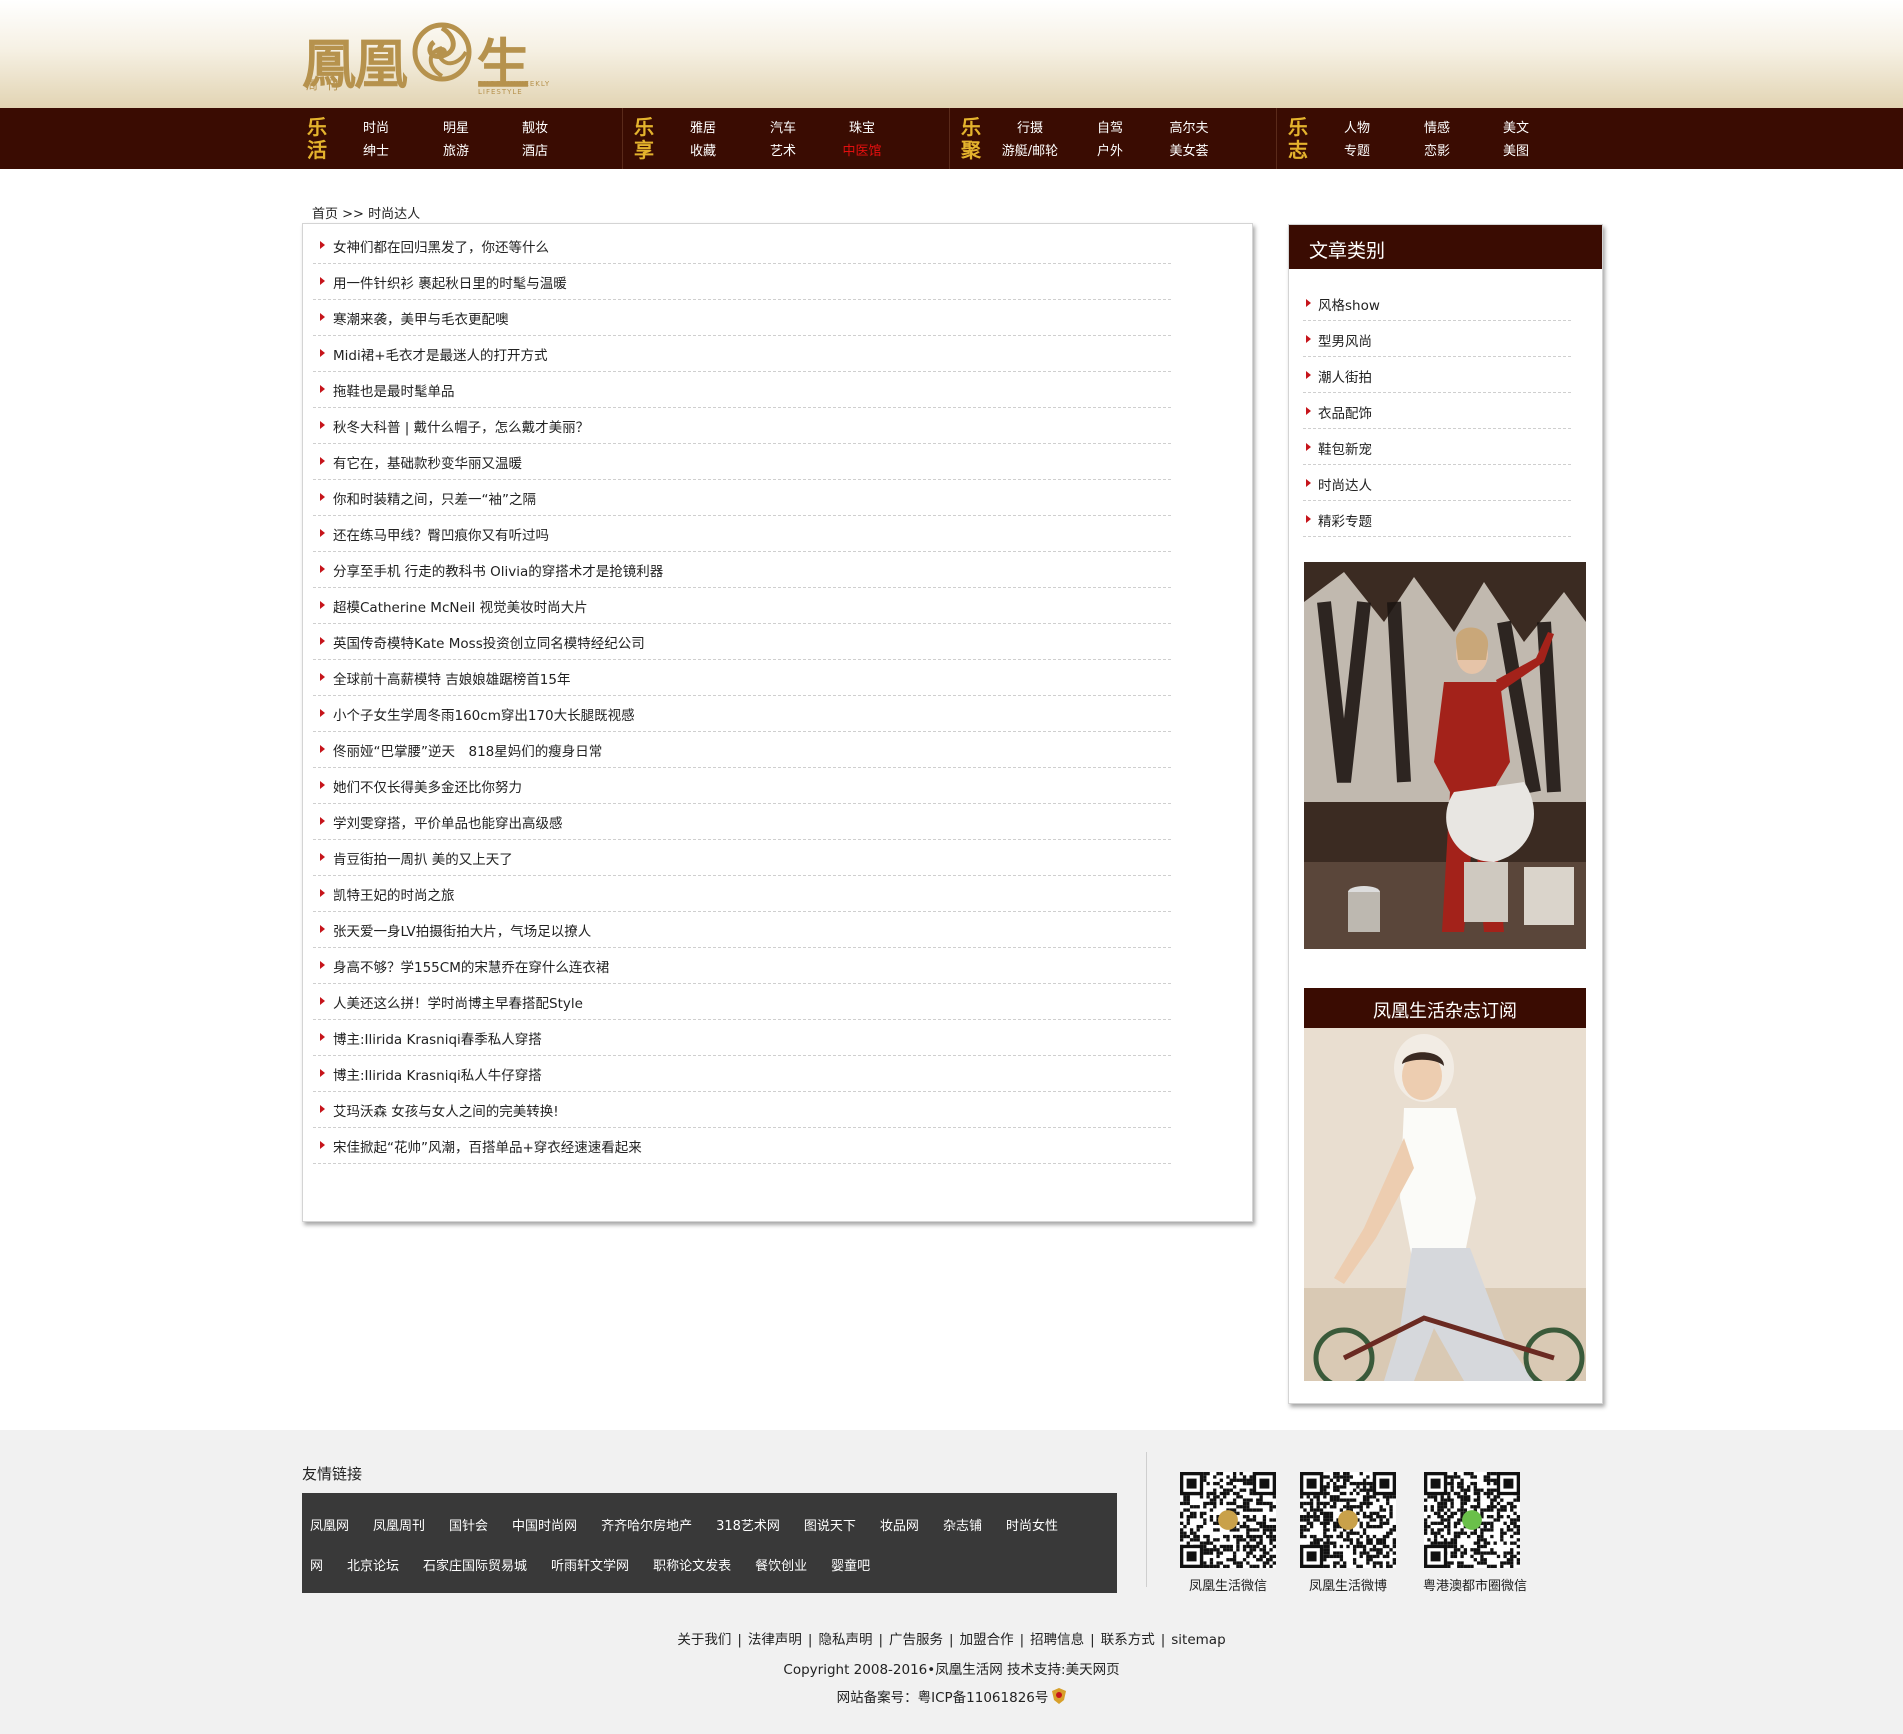  I want to click on article-item: 寒潮来袭，美甲与毛衣更配噢, so click(742, 318).